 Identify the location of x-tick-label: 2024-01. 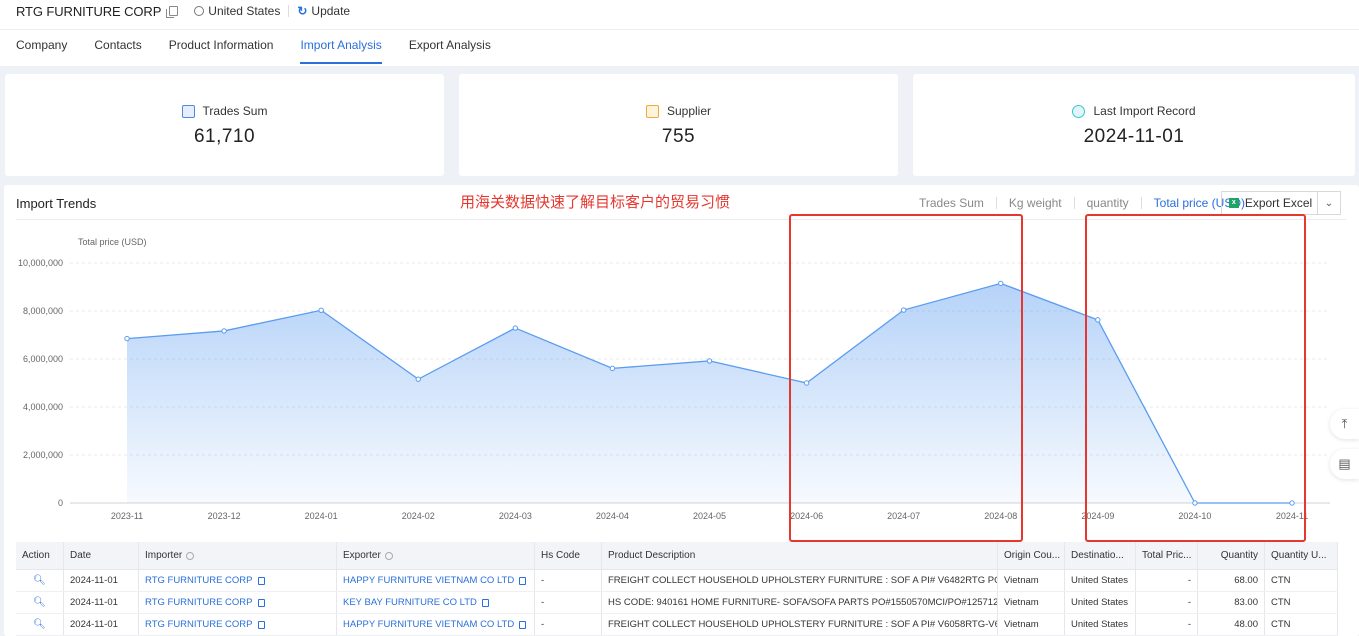
(321, 516).